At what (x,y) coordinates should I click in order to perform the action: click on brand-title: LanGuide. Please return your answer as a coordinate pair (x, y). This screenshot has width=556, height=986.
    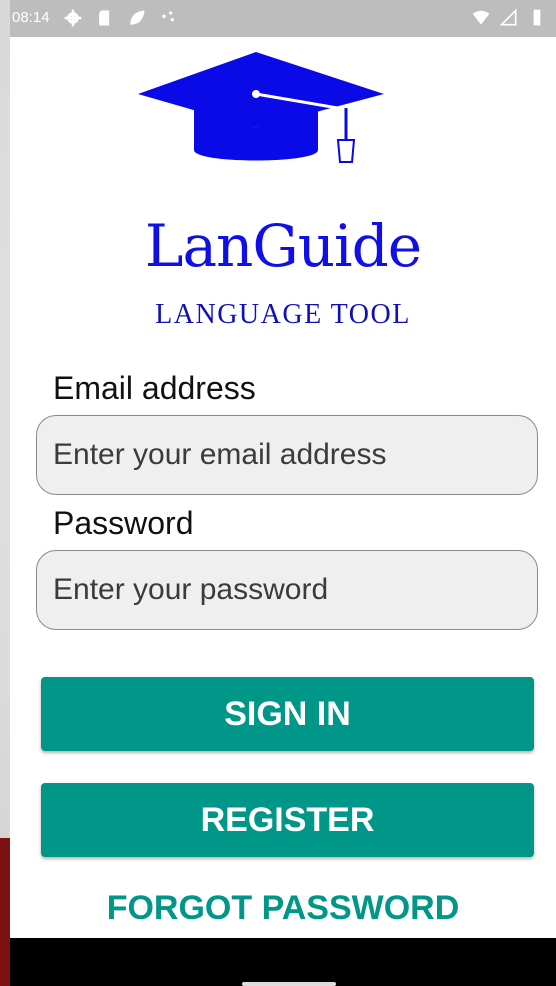
    Looking at the image, I should click on (283, 246).